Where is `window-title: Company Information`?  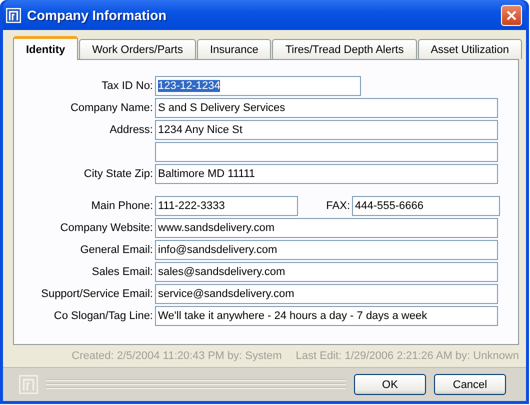
window-title: Company Information is located at coordinates (97, 15).